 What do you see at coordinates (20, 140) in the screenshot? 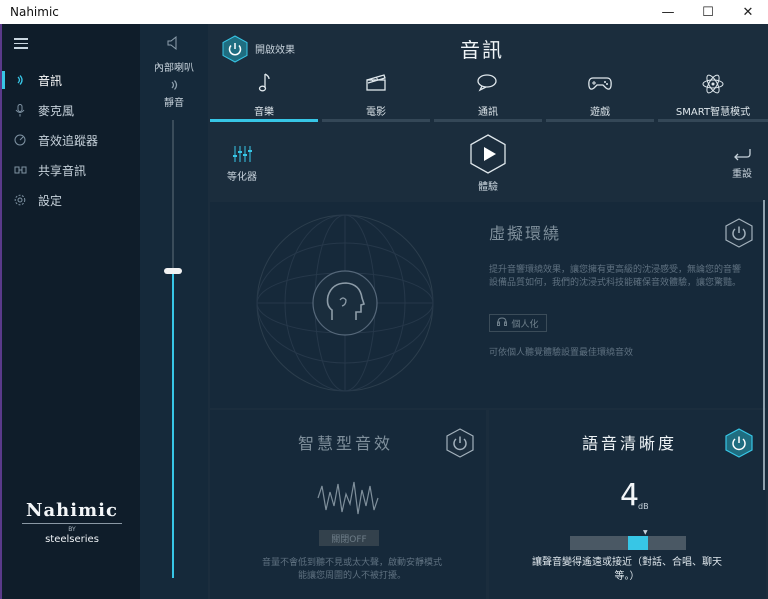
I see `sound-tracker-icon` at bounding box center [20, 140].